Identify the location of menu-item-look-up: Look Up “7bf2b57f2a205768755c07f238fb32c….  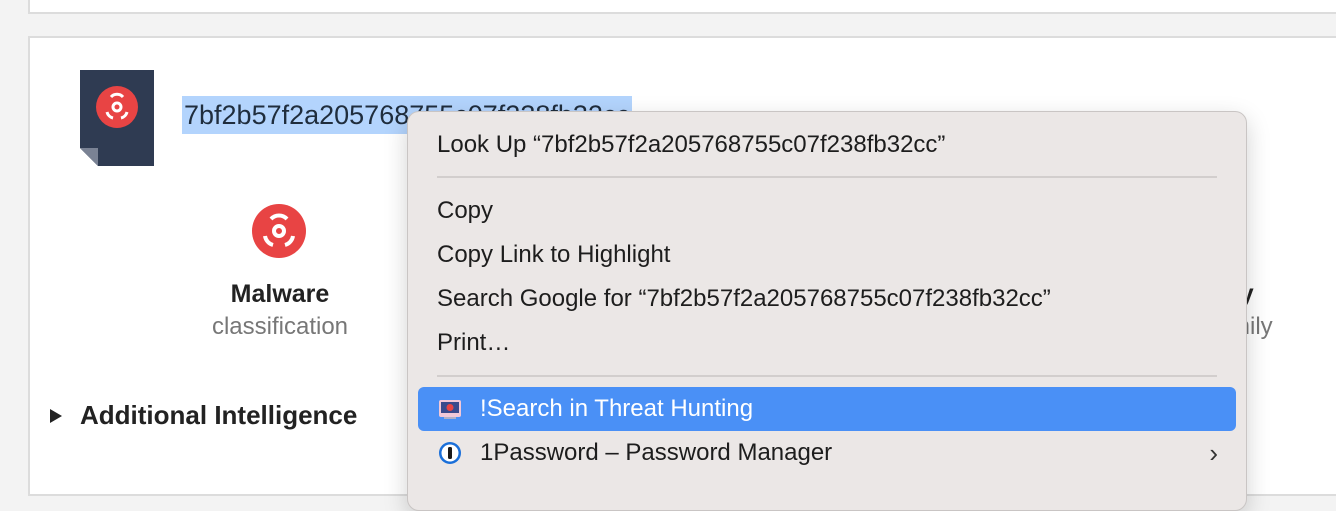
(827, 145).